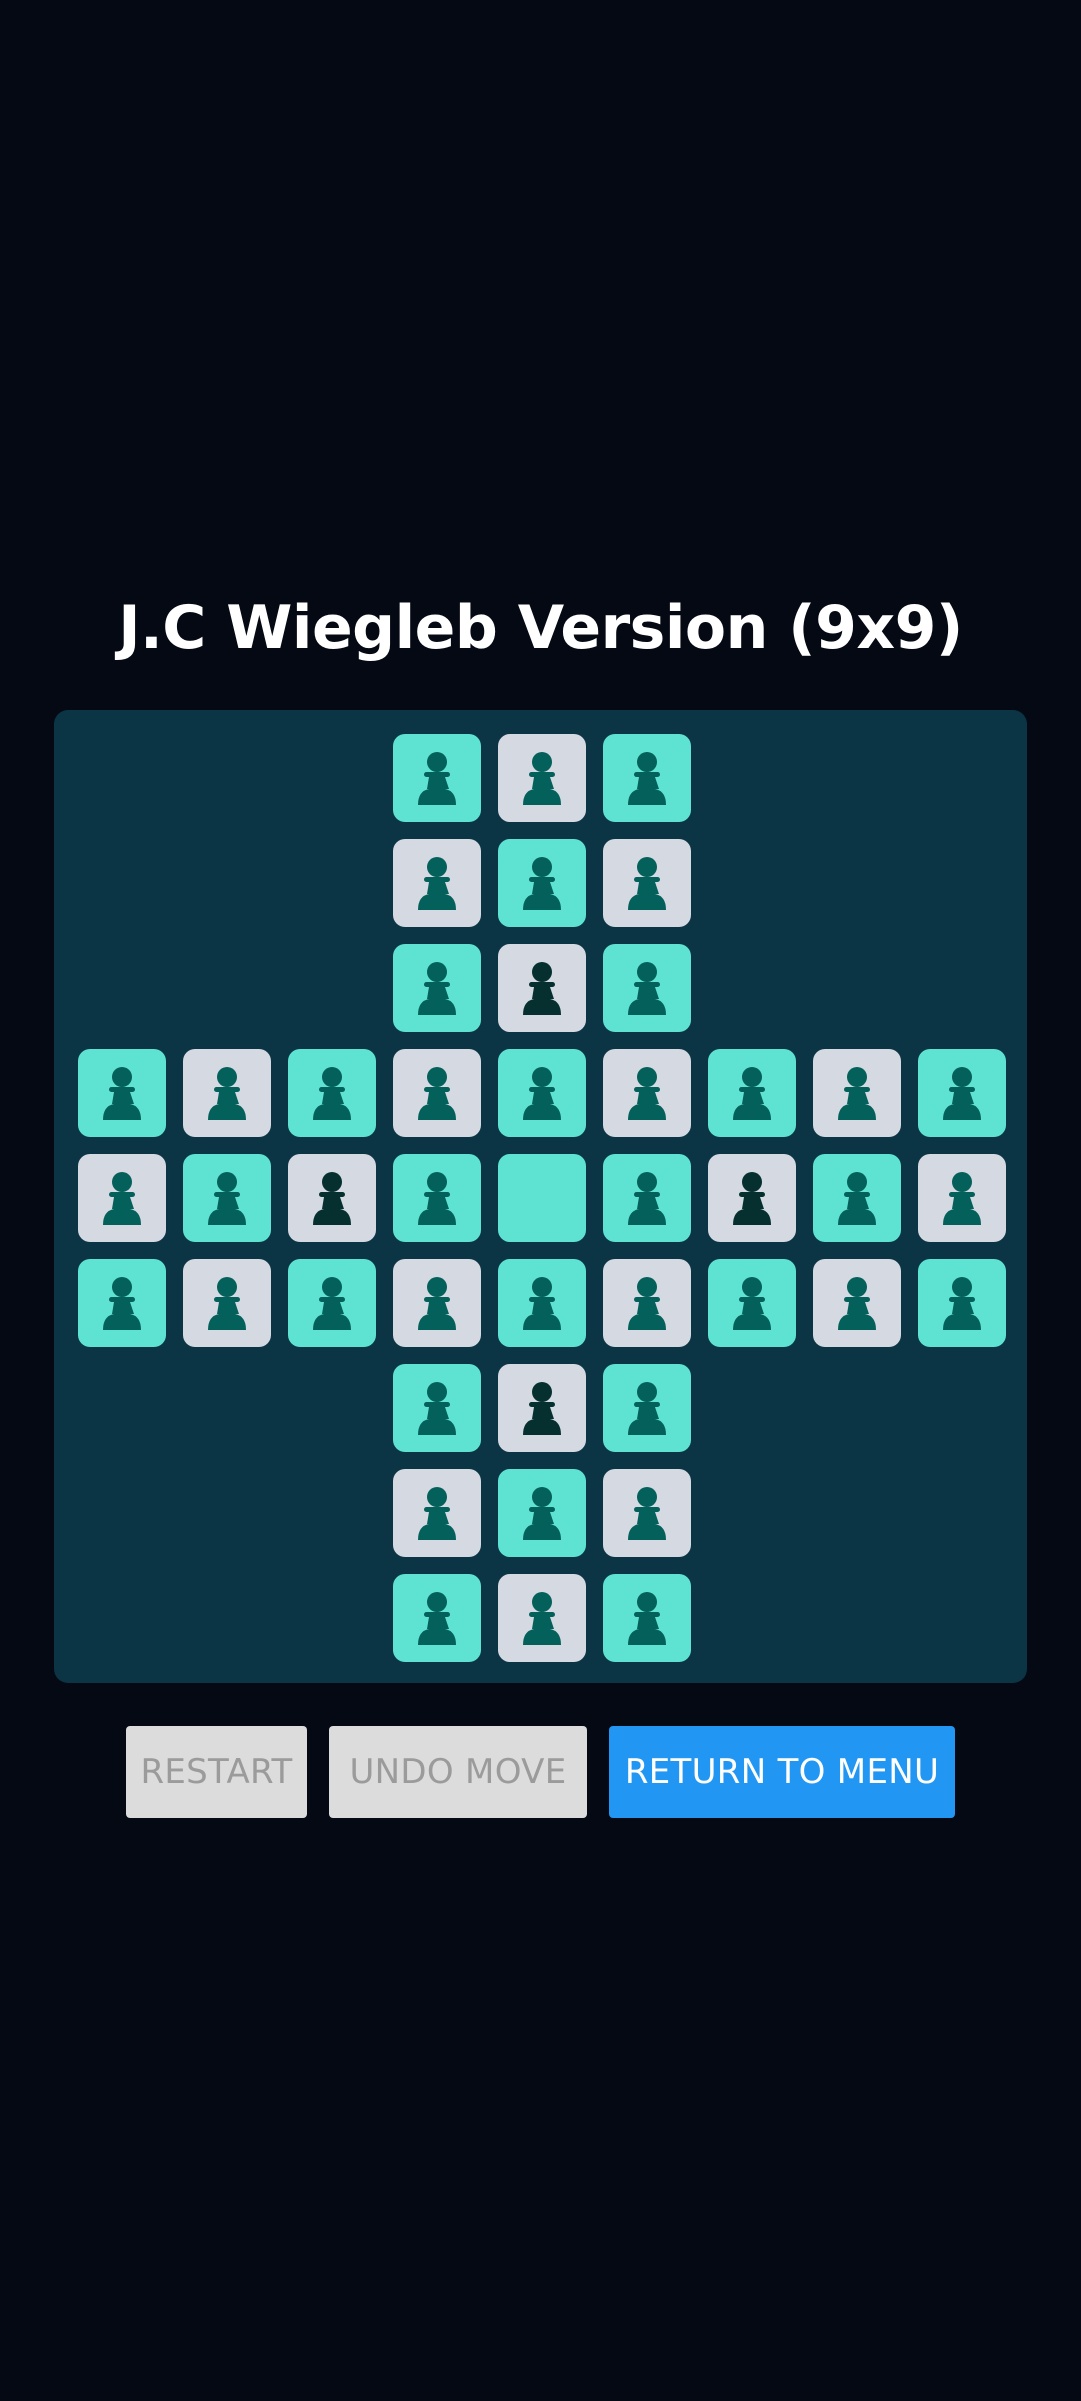 This screenshot has width=1081, height=2401. Describe the element at coordinates (458, 1772) in the screenshot. I see `undo-move-button: UNDO MOVE` at that location.